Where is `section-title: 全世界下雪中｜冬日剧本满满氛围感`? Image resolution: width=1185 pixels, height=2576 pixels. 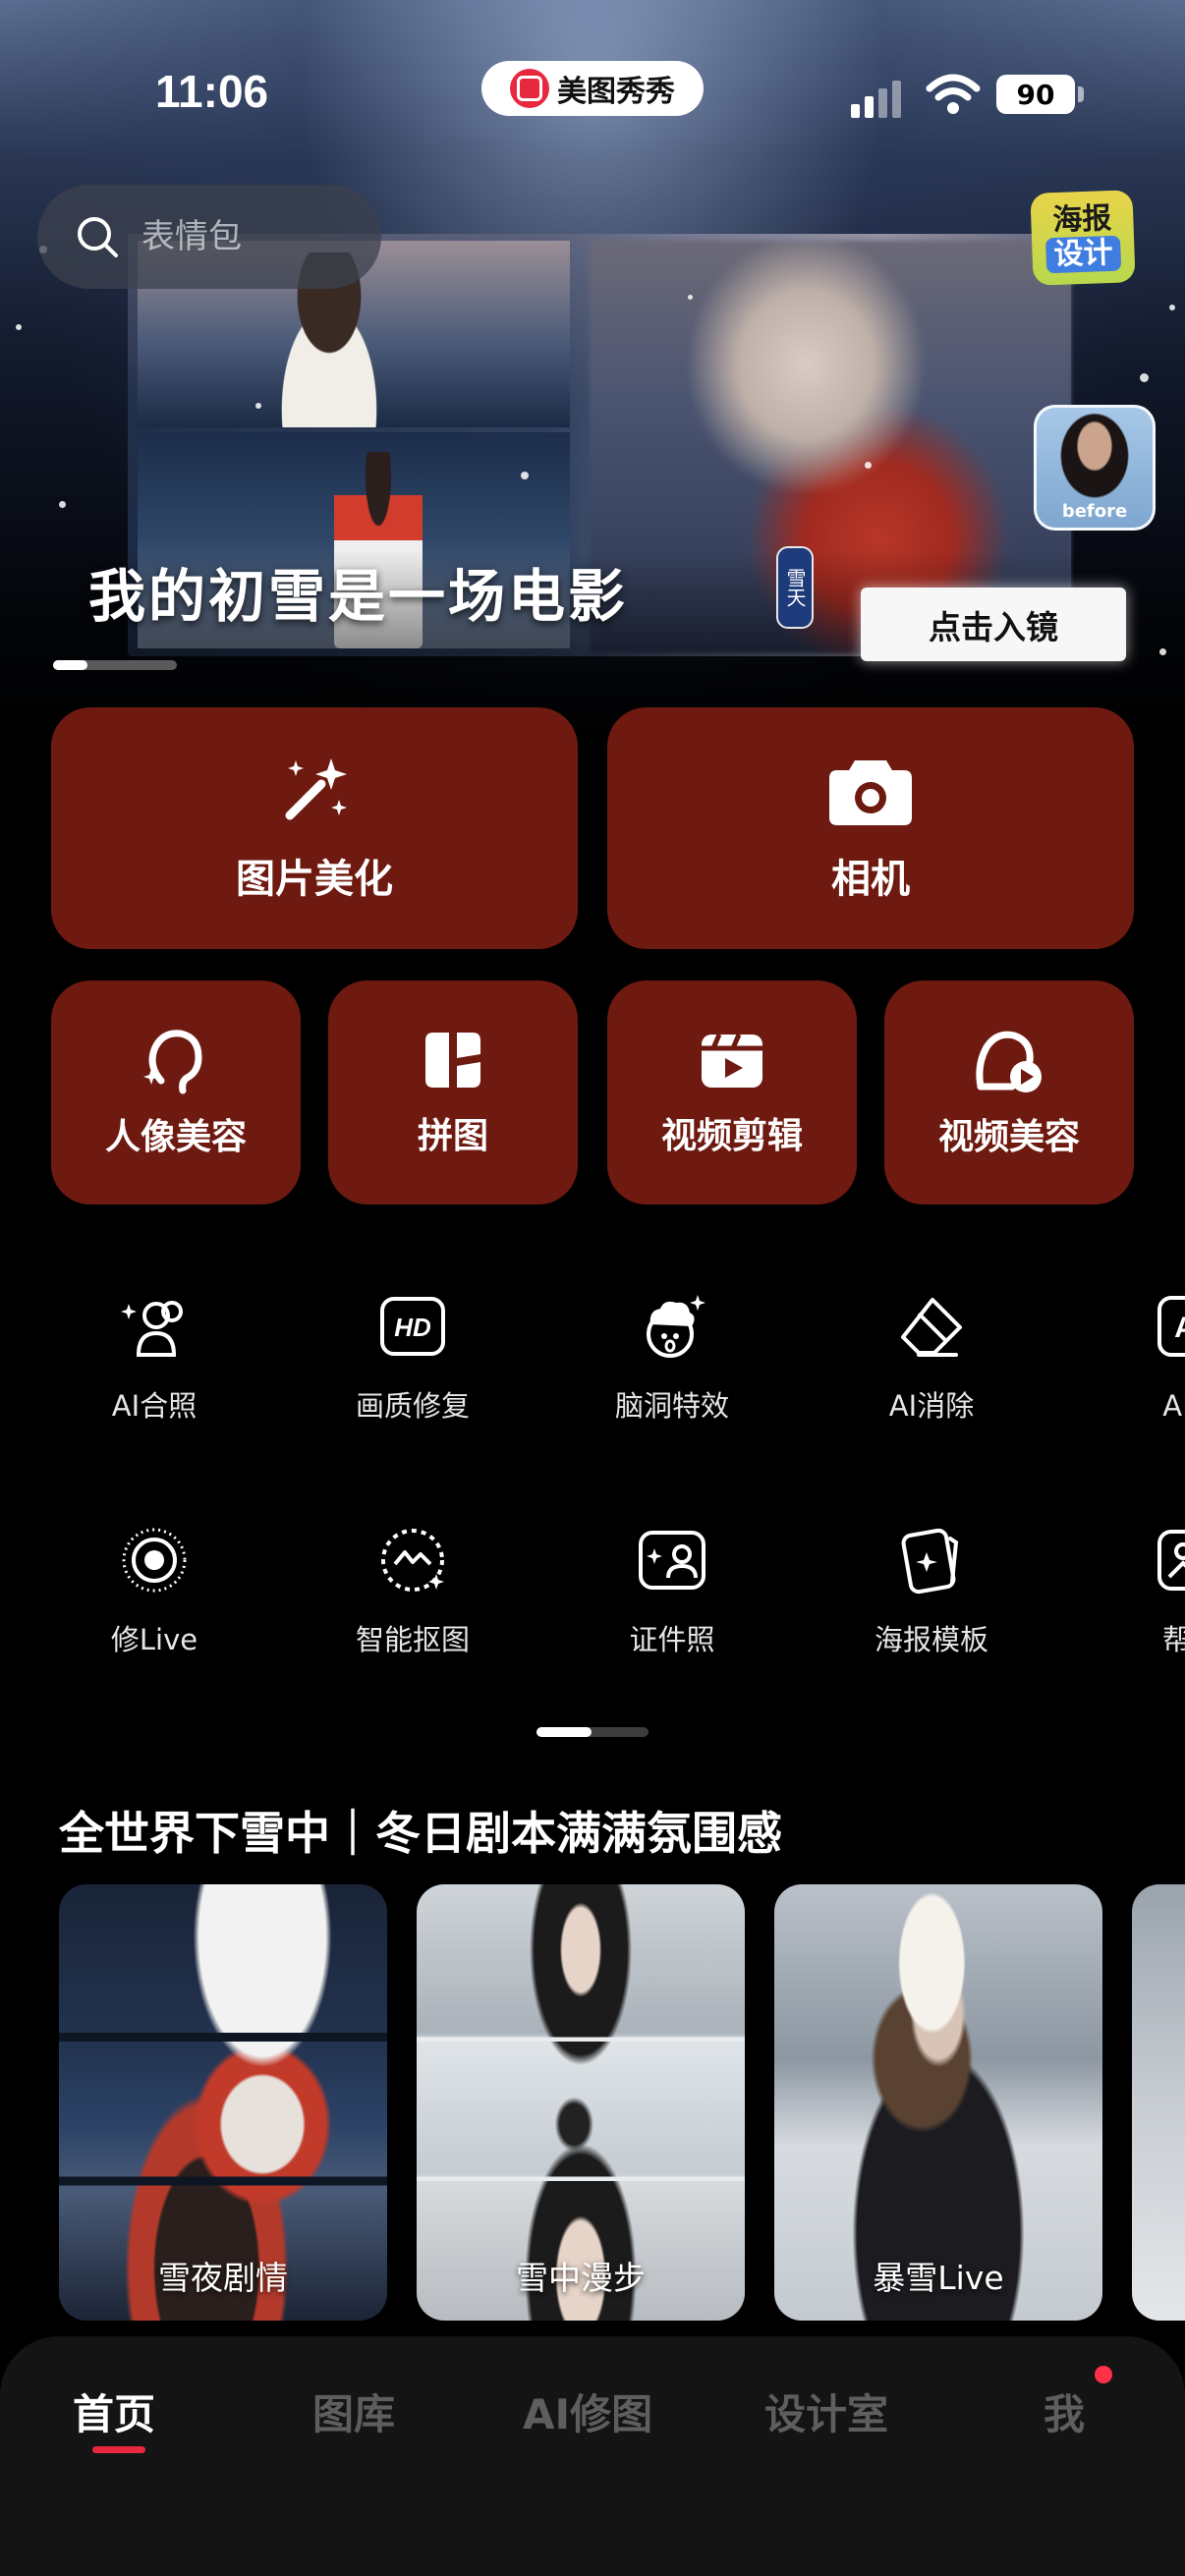
section-title: 全世界下雪中｜冬日剧本满满氛围感 is located at coordinates (421, 1833).